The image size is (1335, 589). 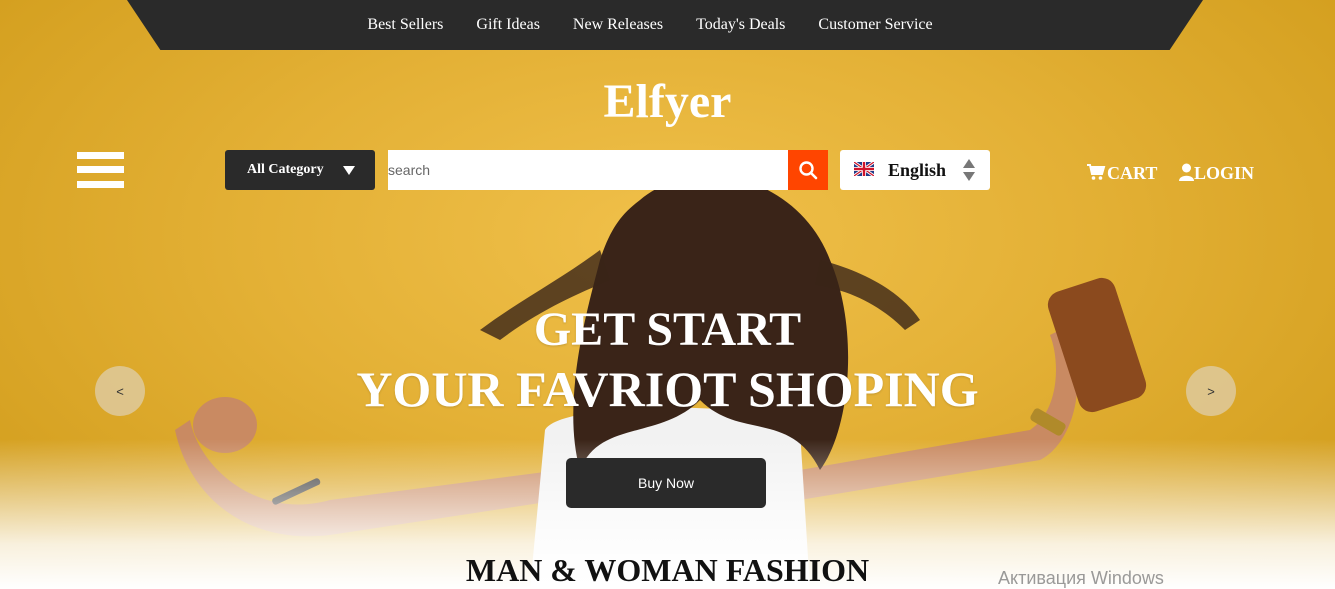 What do you see at coordinates (667, 329) in the screenshot?
I see `hero-headline-line1: GET START` at bounding box center [667, 329].